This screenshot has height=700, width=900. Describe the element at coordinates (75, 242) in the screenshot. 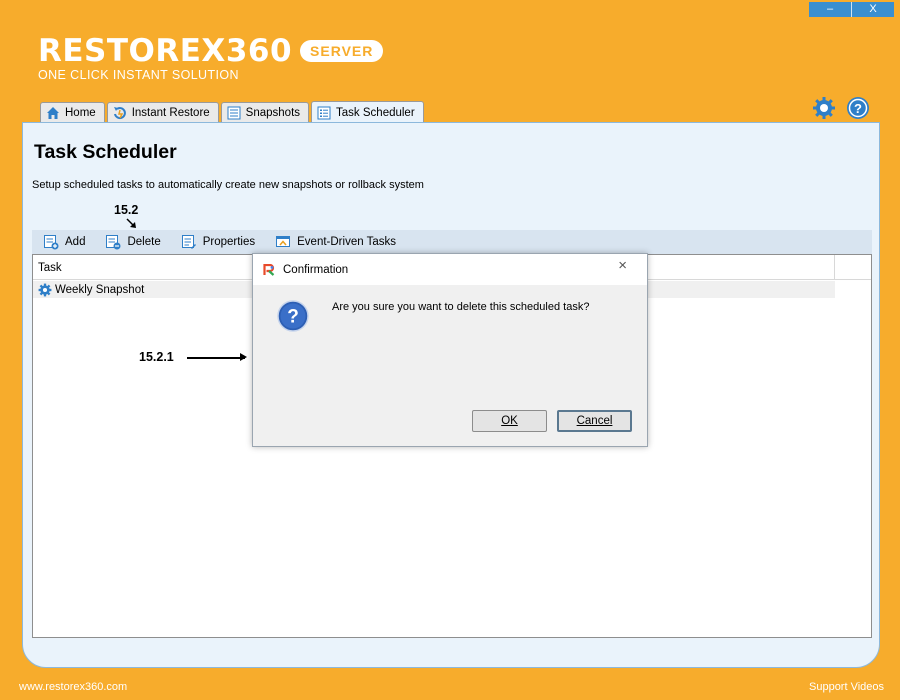

I see `add-task-label: Add` at that location.